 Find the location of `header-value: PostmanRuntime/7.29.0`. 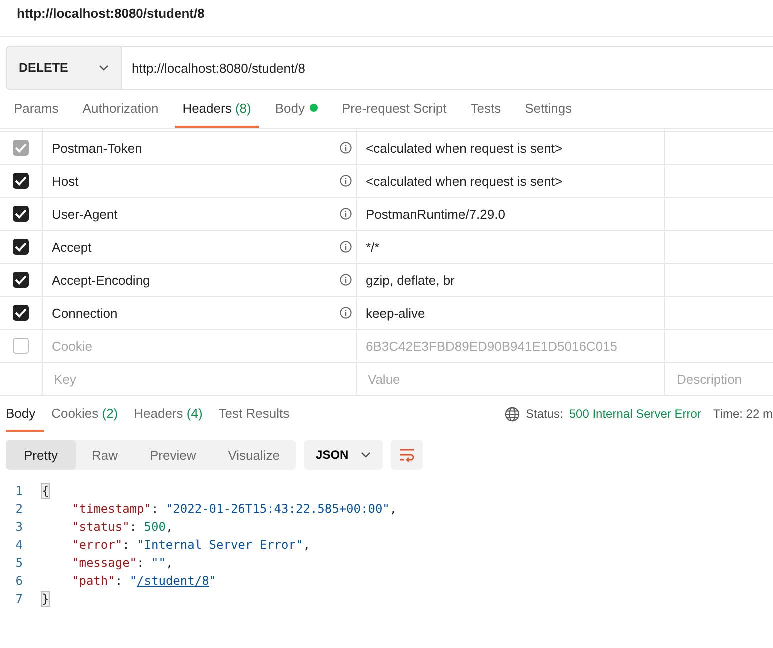

header-value: PostmanRuntime/7.29.0 is located at coordinates (436, 214).